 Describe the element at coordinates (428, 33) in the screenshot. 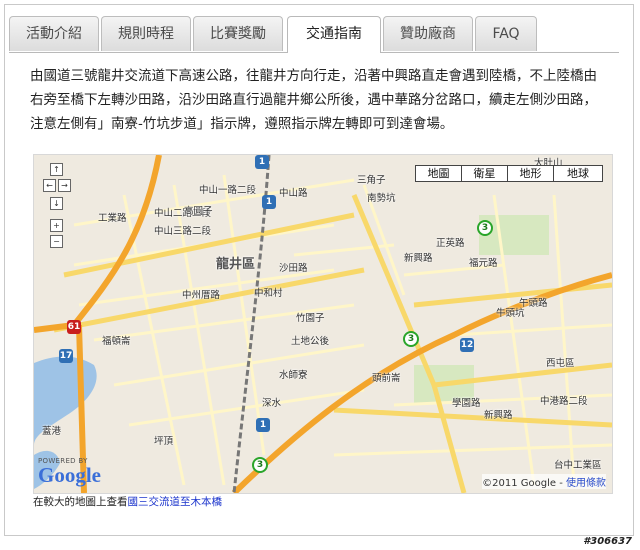

I see `tab-sponsors: 贊助廠商` at that location.